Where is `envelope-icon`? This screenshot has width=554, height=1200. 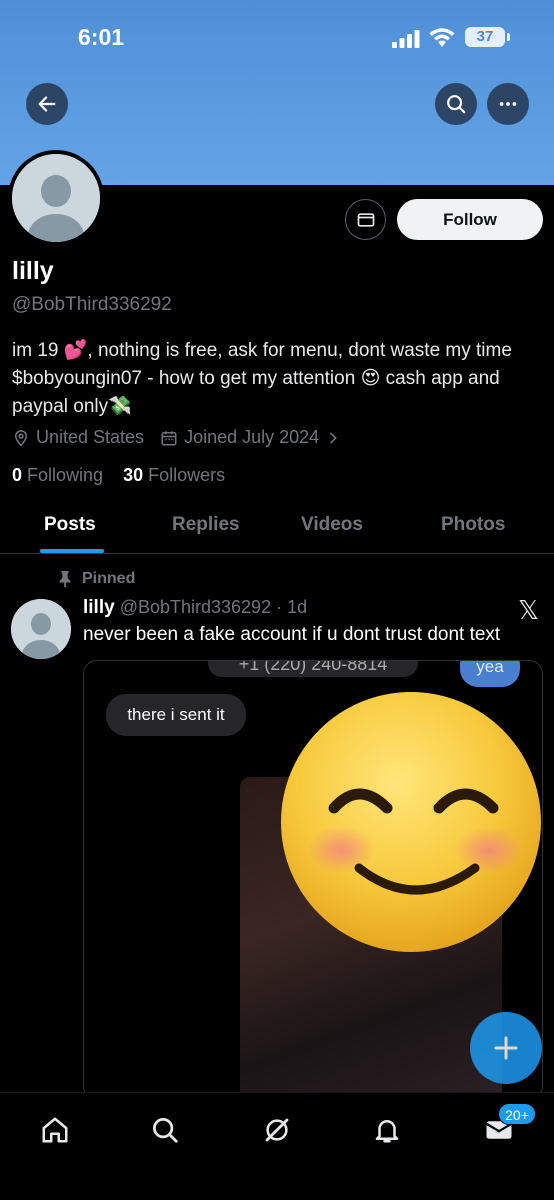
envelope-icon is located at coordinates (365, 219).